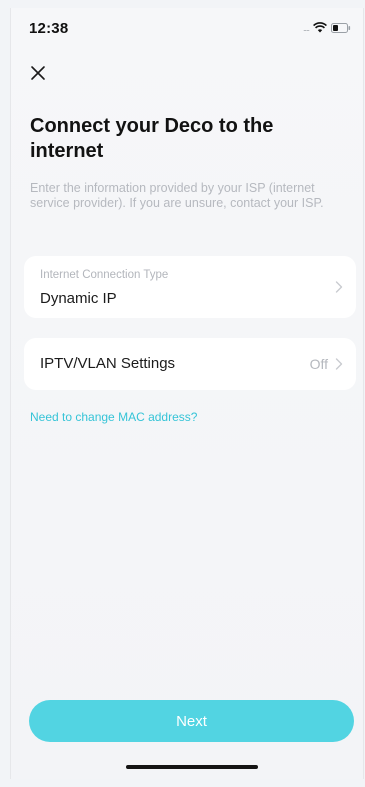 The width and height of the screenshot is (365, 787). What do you see at coordinates (341, 27) in the screenshot?
I see `battery-icon` at bounding box center [341, 27].